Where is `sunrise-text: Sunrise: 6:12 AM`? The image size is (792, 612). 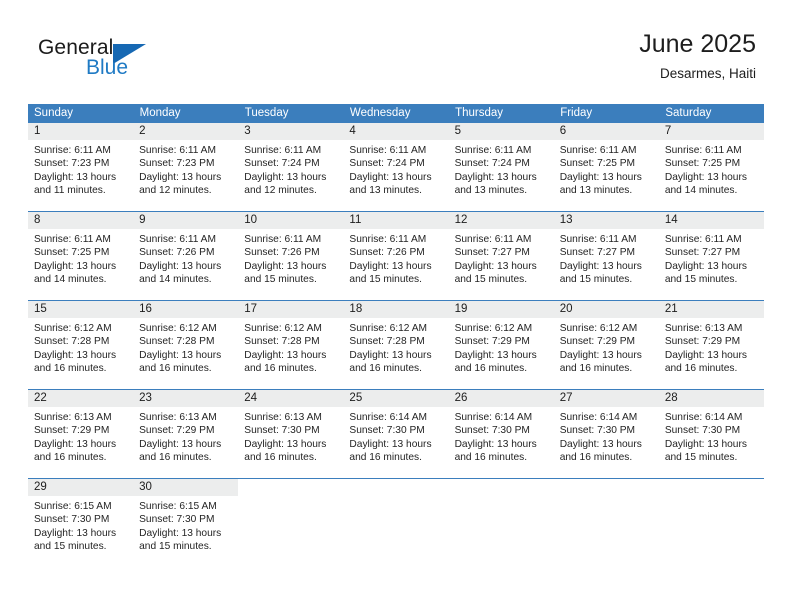 sunrise-text: Sunrise: 6:12 AM is located at coordinates (598, 328).